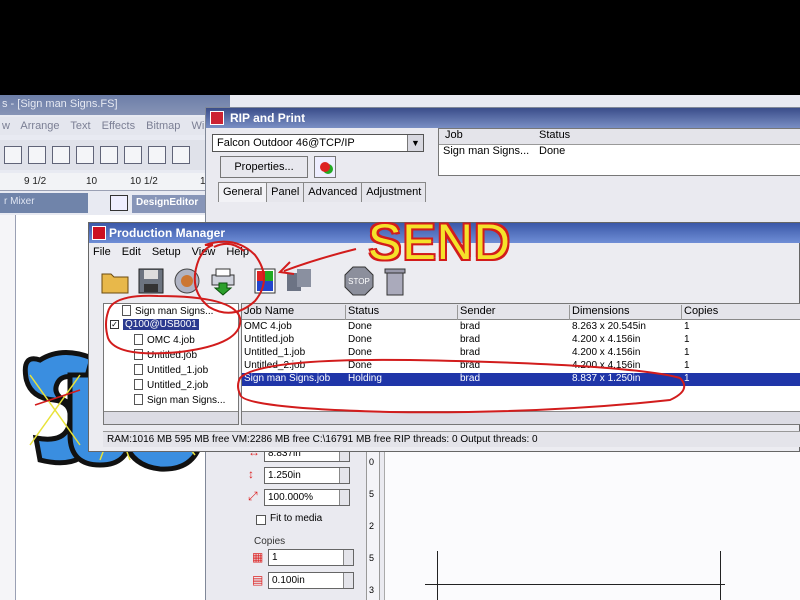 The width and height of the screenshot is (800, 600). I want to click on tile-icon, so click(299, 281).